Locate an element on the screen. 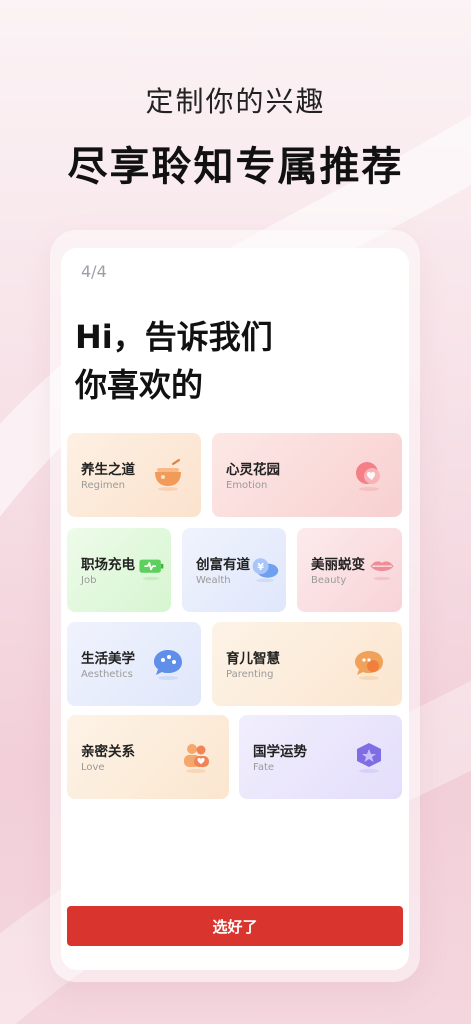 This screenshot has width=471, height=1024. interest-sublabel: Parenting is located at coordinates (250, 674).